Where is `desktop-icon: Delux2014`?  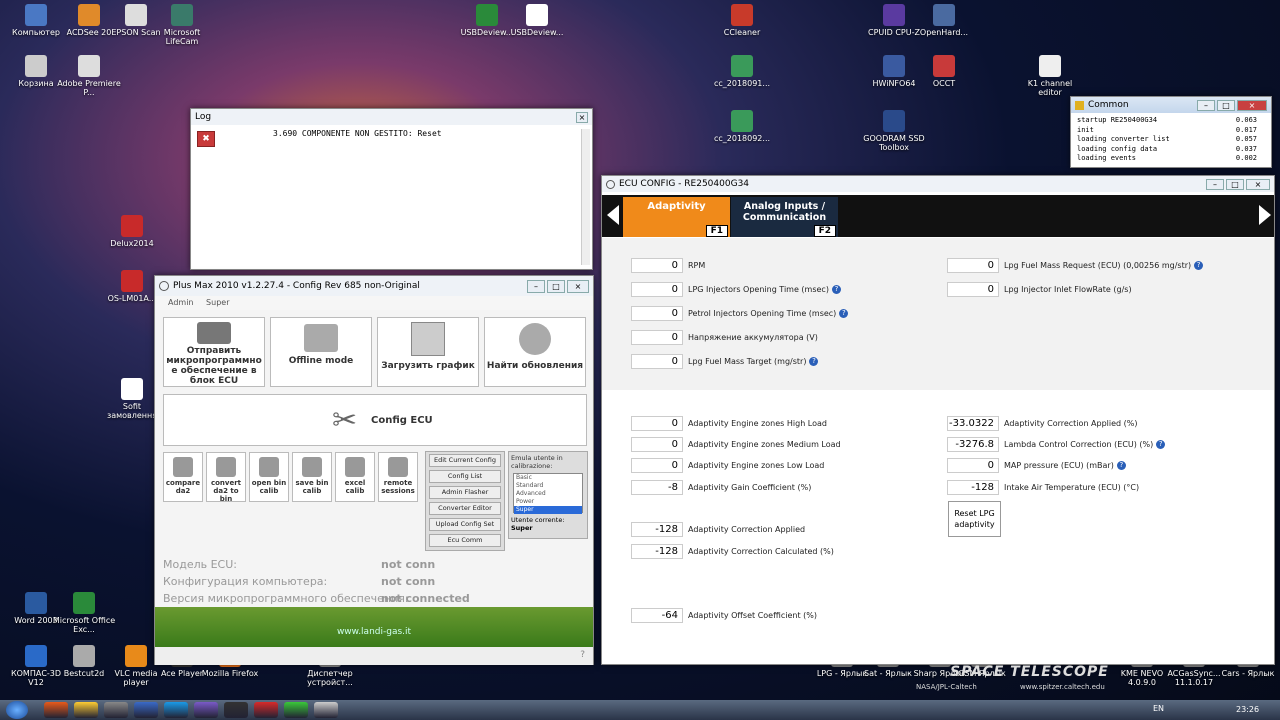
desktop-icon: Delux2014 is located at coordinates (132, 231).